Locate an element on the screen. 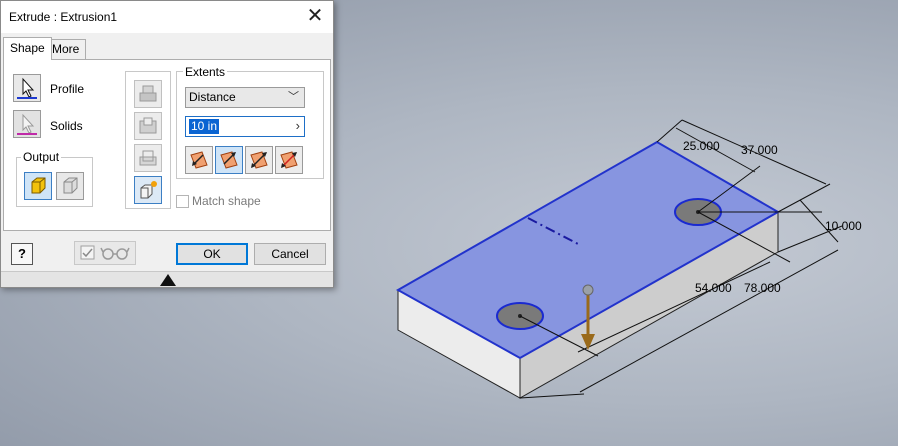 This screenshot has height=446, width=898. profile-select-button is located at coordinates (27, 88).